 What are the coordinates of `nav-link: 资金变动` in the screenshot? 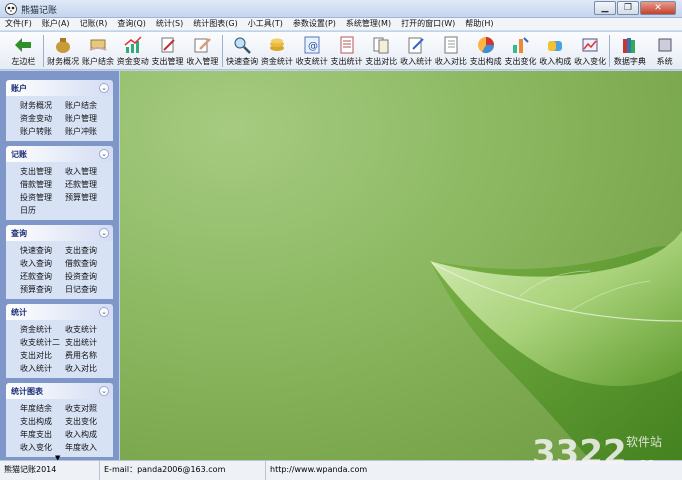 It's located at (42, 118).